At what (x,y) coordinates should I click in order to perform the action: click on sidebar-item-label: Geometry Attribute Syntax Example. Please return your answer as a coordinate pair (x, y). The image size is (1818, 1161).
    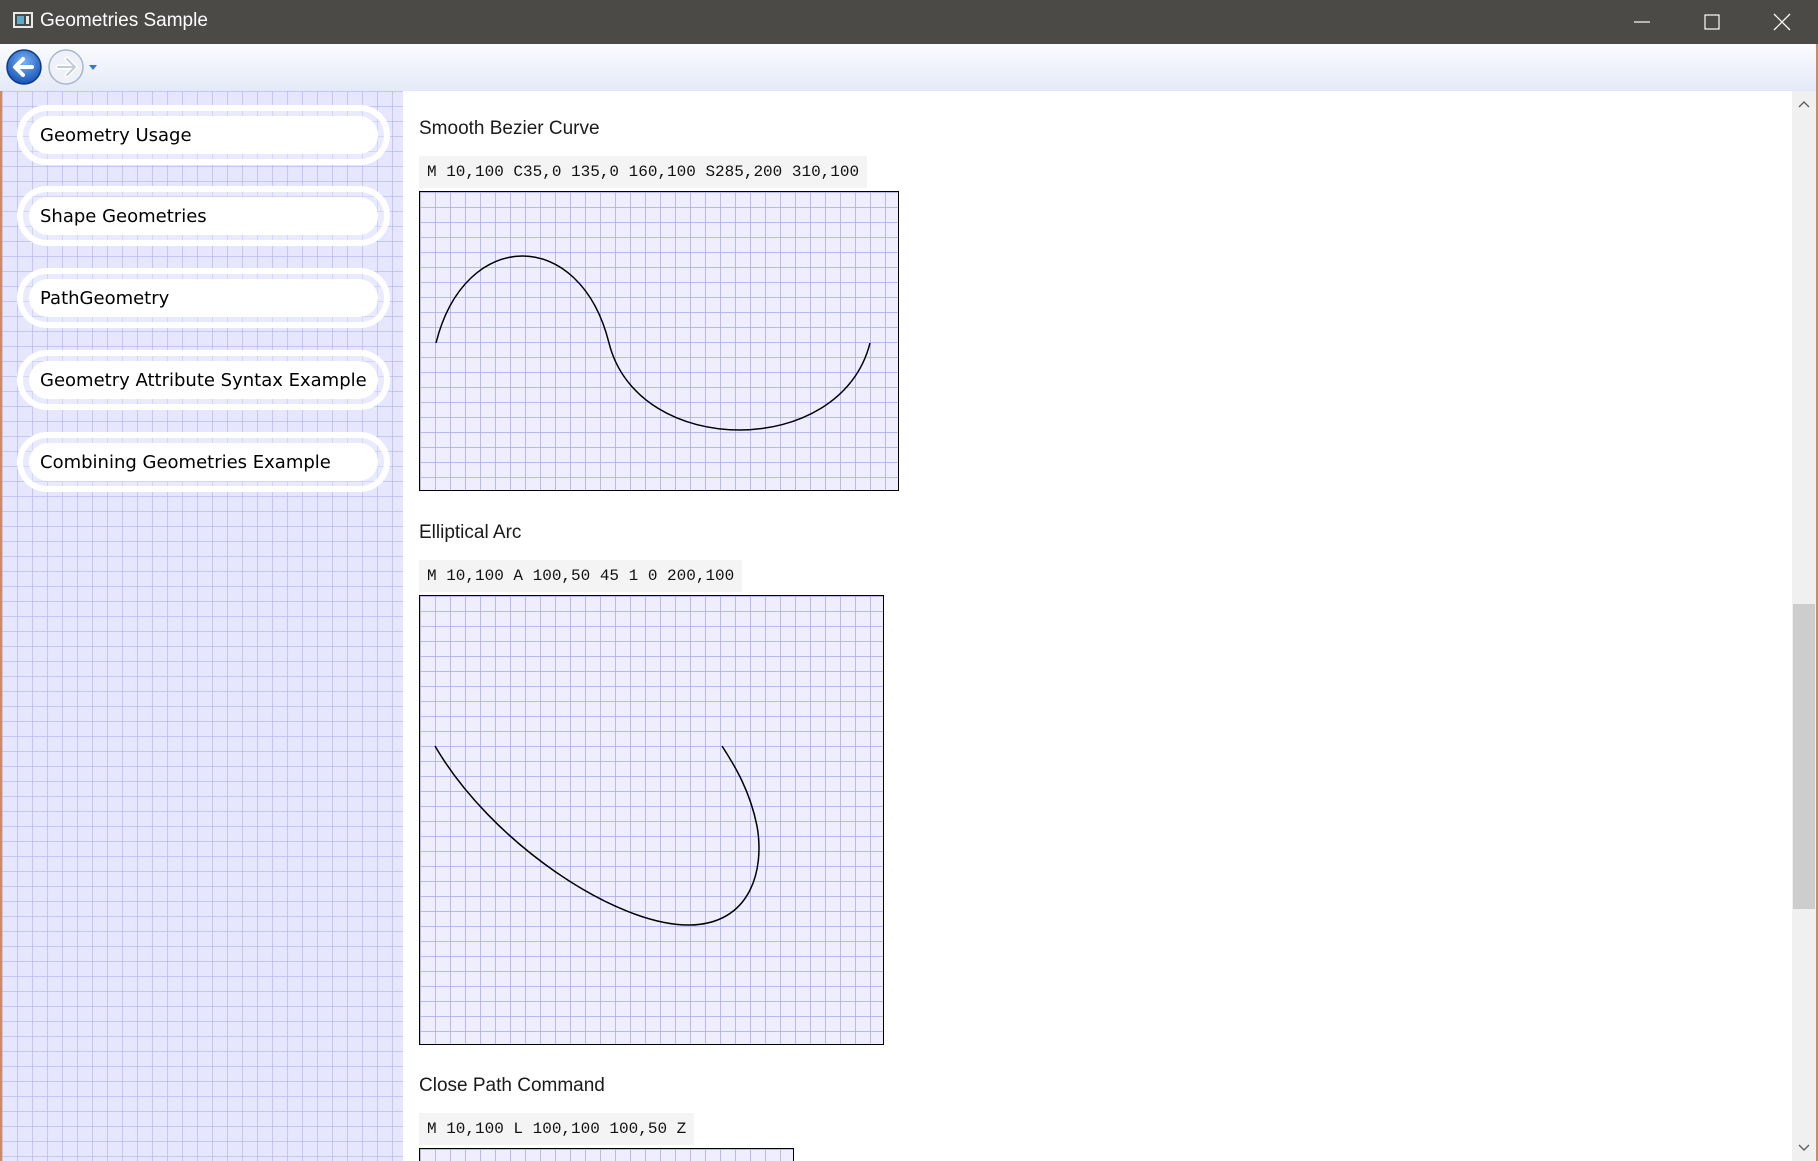
    Looking at the image, I should click on (203, 380).